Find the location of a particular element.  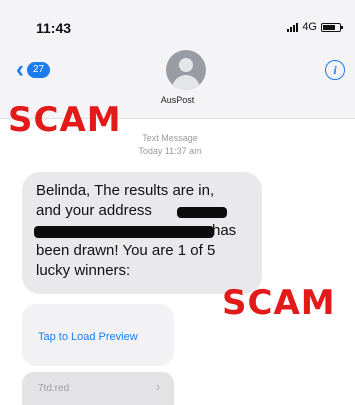

chevron-left-icon: ‹ is located at coordinates (20, 69).